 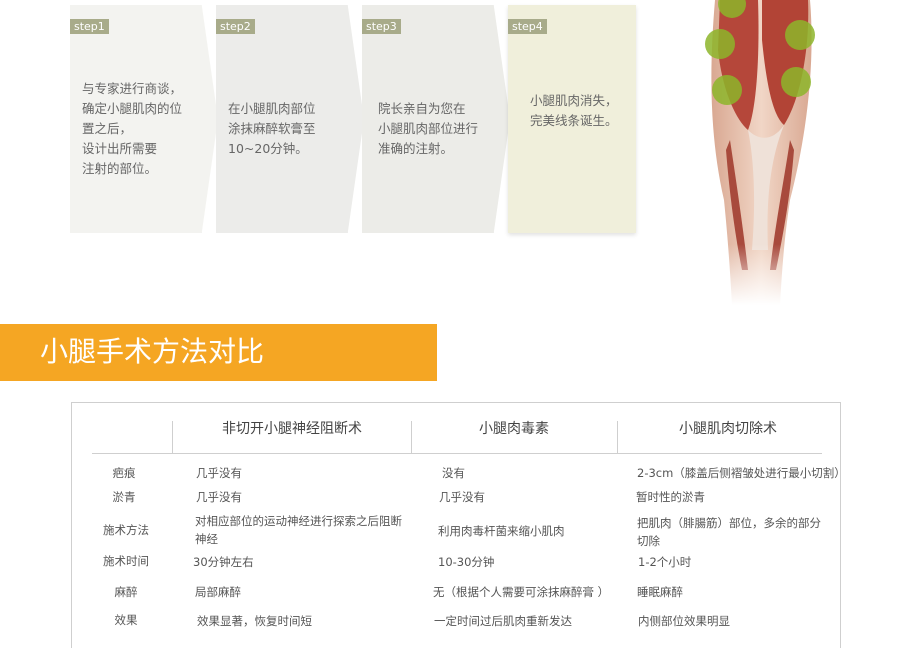 I want to click on step-text: 小腿肌肉消失， 完美线条诞生。, so click(x=574, y=110).